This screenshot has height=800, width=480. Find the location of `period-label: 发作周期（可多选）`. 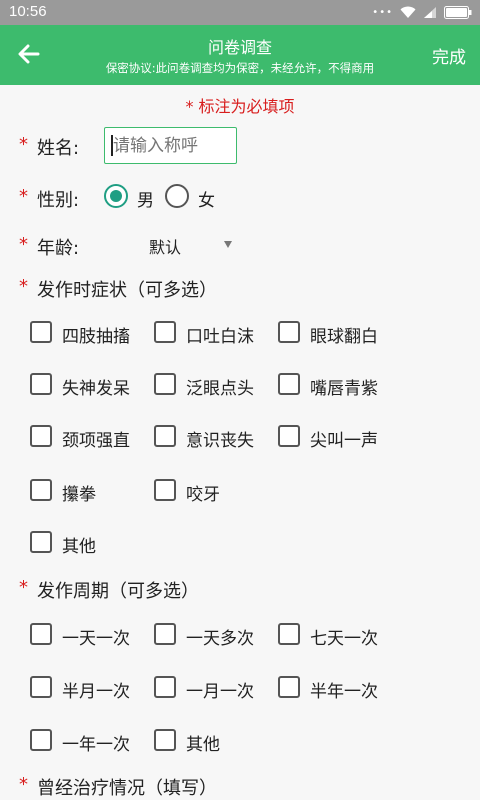

period-label: 发作周期（可多选） is located at coordinates (118, 591).